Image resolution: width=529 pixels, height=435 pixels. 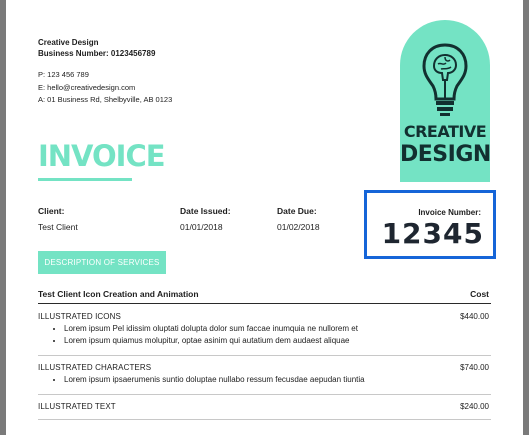 What do you see at coordinates (105, 99) in the screenshot?
I see `company-address: A: 01 Business Rd, Shelbyville, AB 0123` at bounding box center [105, 99].